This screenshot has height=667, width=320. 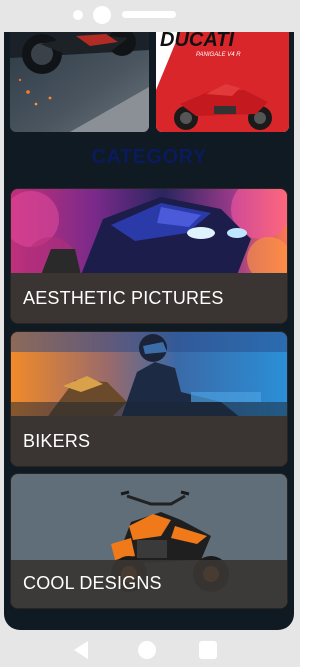 I want to click on motorcycle-night-wallpaper-icon, so click(x=79, y=82).